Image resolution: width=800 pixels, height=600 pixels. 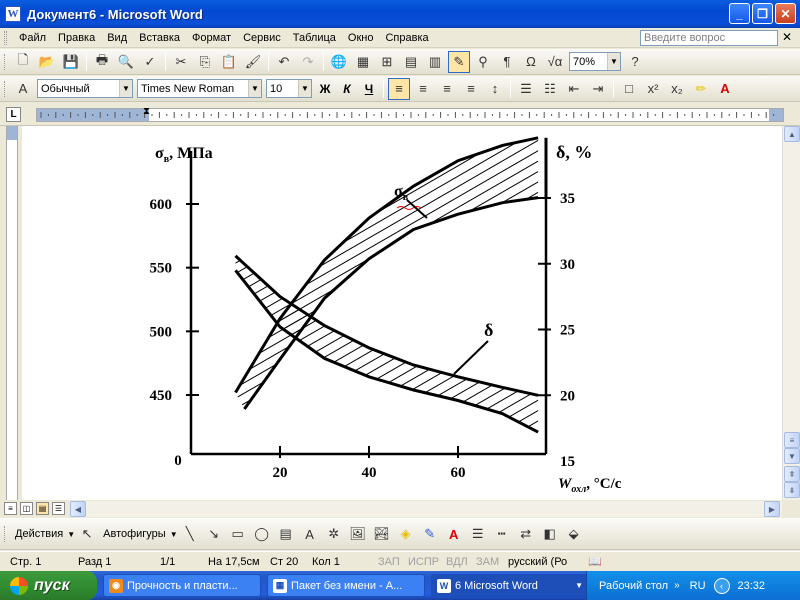 I want to click on arrow-style-icon: ⇄, so click(x=526, y=534).